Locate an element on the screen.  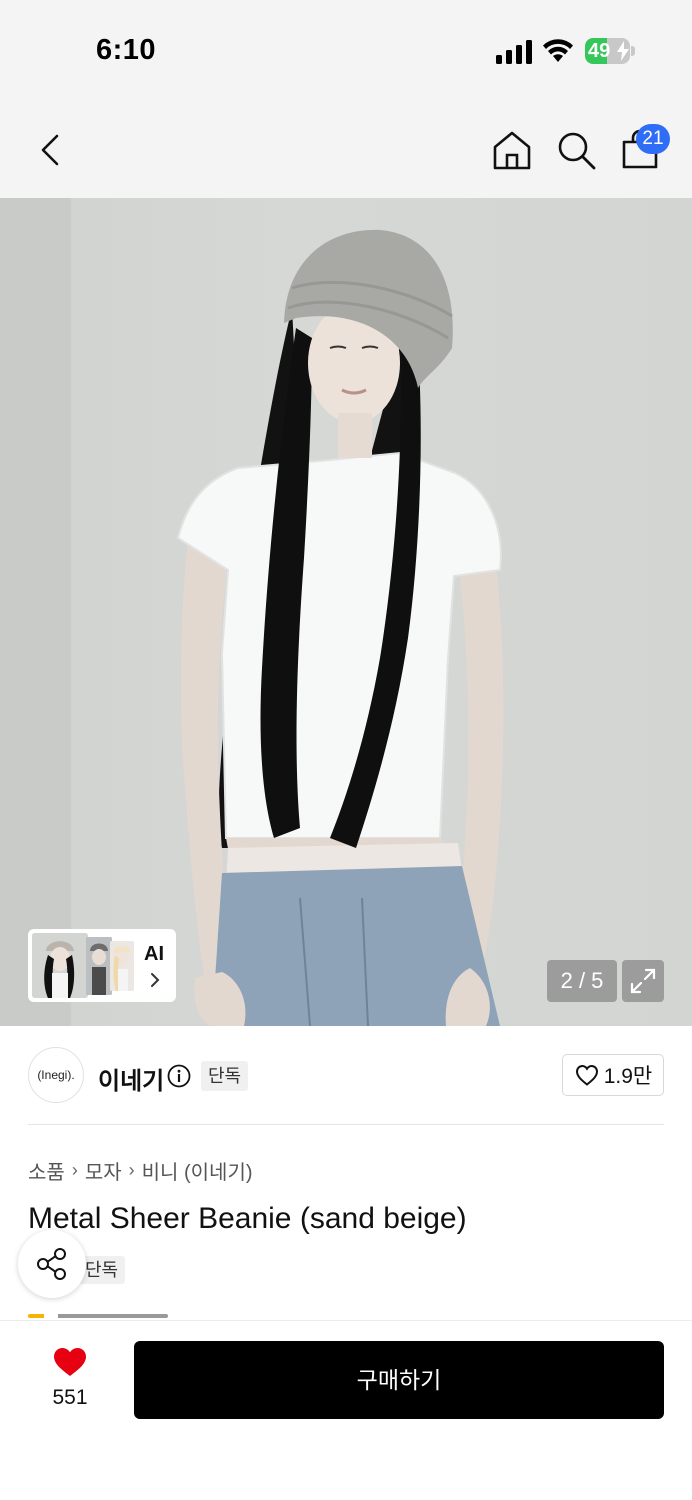
brand-like-count: 1.9만 is located at coordinates (628, 1076).